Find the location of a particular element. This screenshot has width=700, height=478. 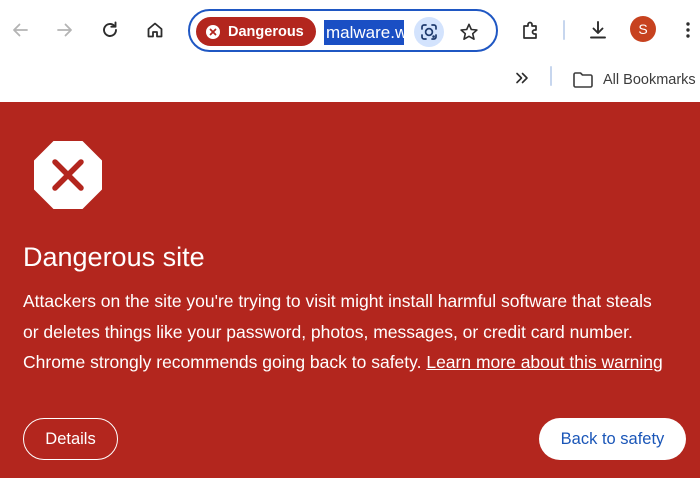

double-chevron-right-icon is located at coordinates (522, 78).